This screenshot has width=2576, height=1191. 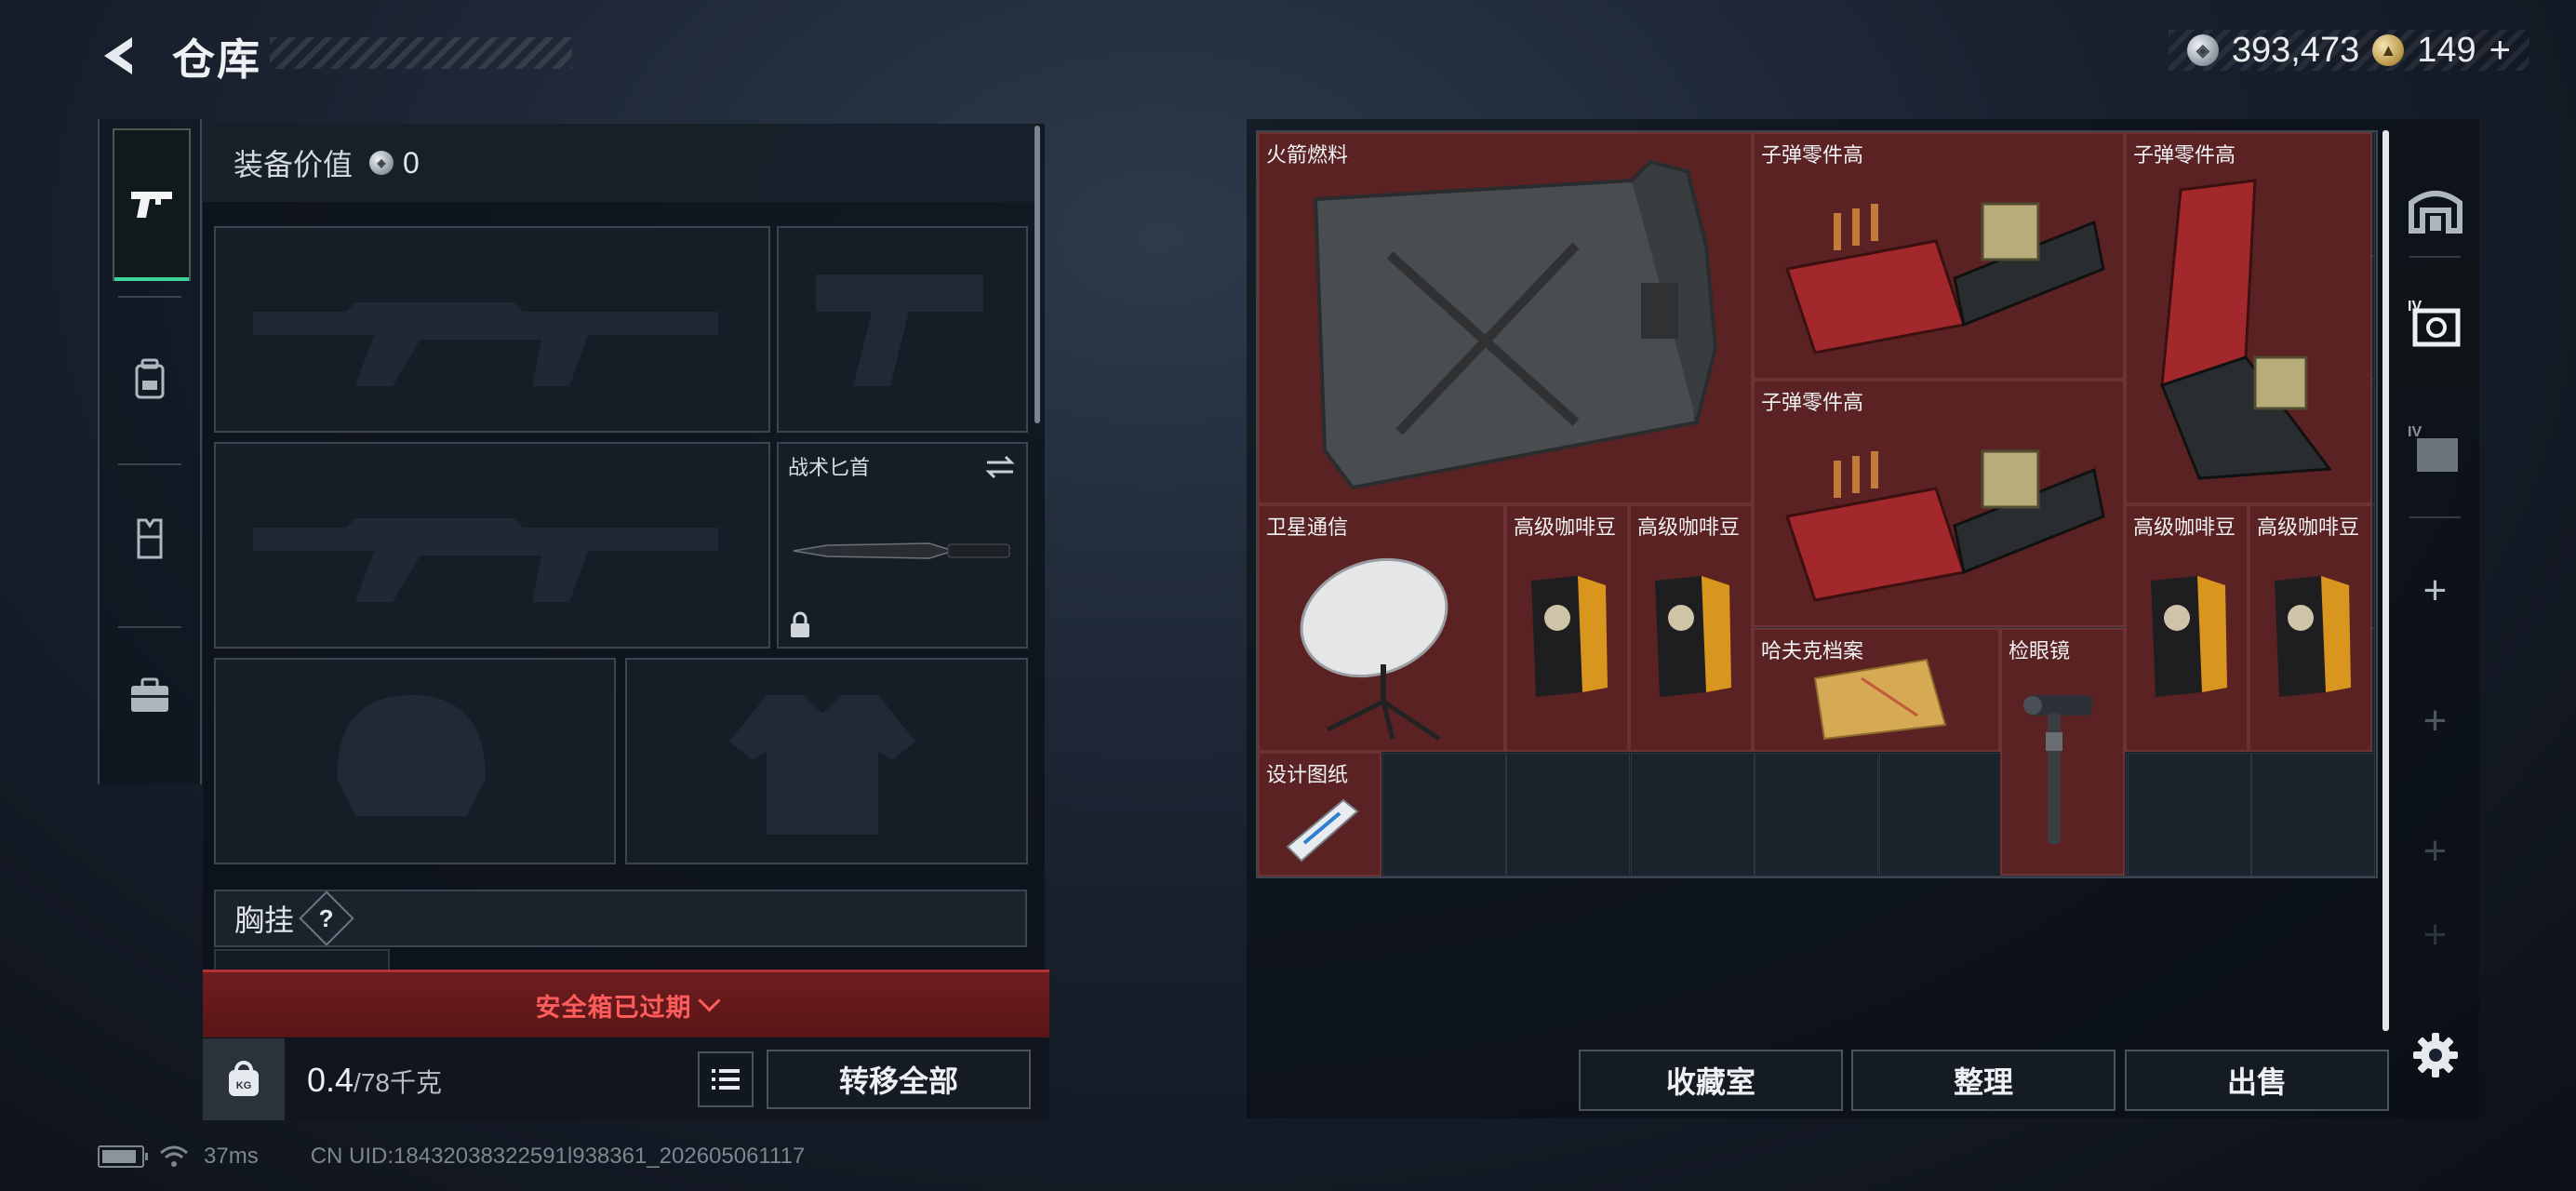 I want to click on list-view-button, so click(x=726, y=1079).